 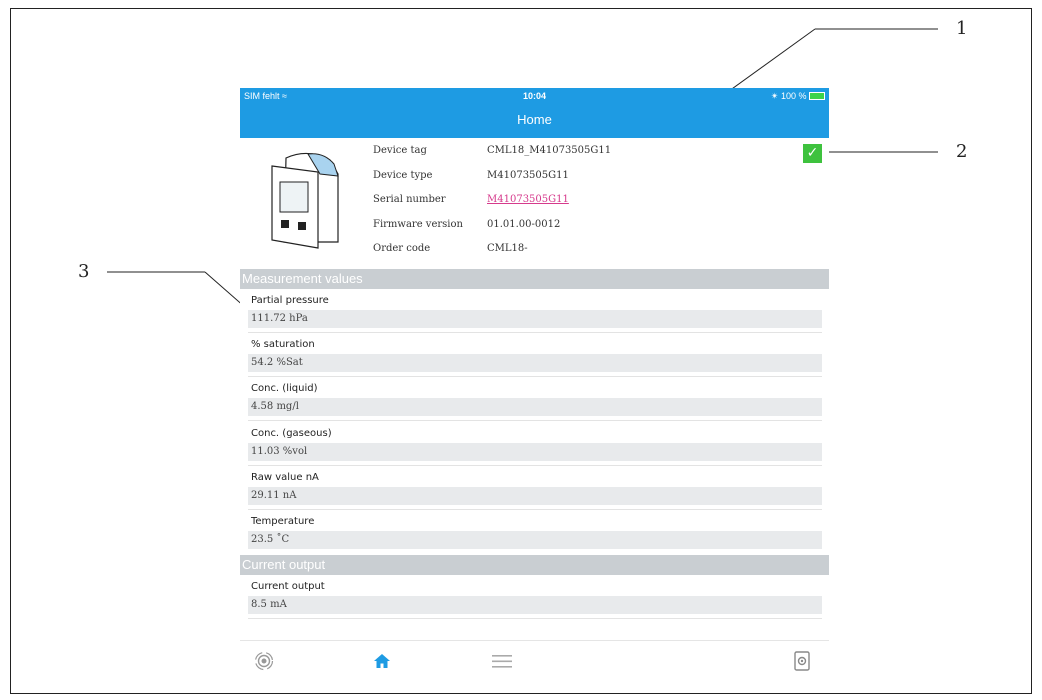 I want to click on callout-2: 2, so click(x=962, y=151).